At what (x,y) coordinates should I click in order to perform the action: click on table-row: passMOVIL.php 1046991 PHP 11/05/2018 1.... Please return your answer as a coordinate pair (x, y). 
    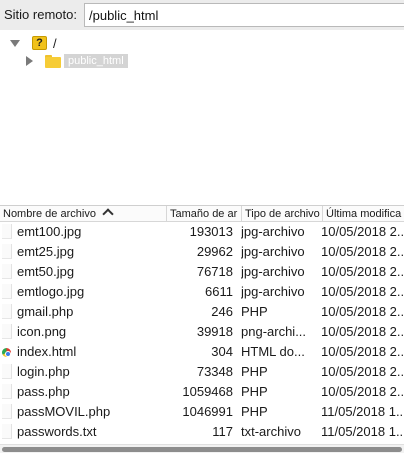
    Looking at the image, I should click on (202, 412).